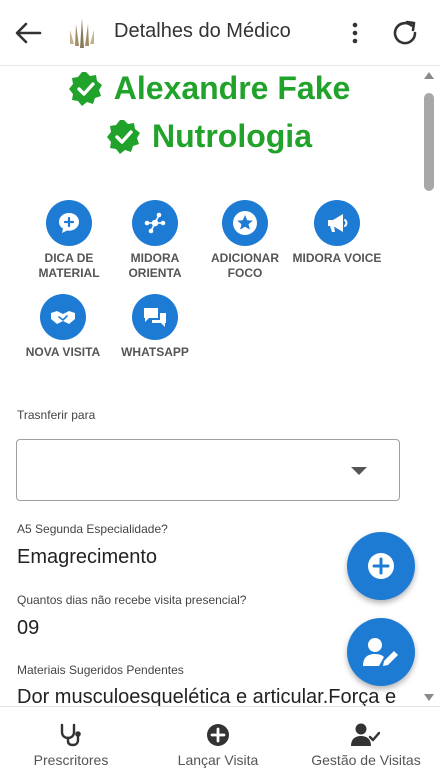  What do you see at coordinates (429, 75) in the screenshot?
I see `scroll-up-arrow-icon` at bounding box center [429, 75].